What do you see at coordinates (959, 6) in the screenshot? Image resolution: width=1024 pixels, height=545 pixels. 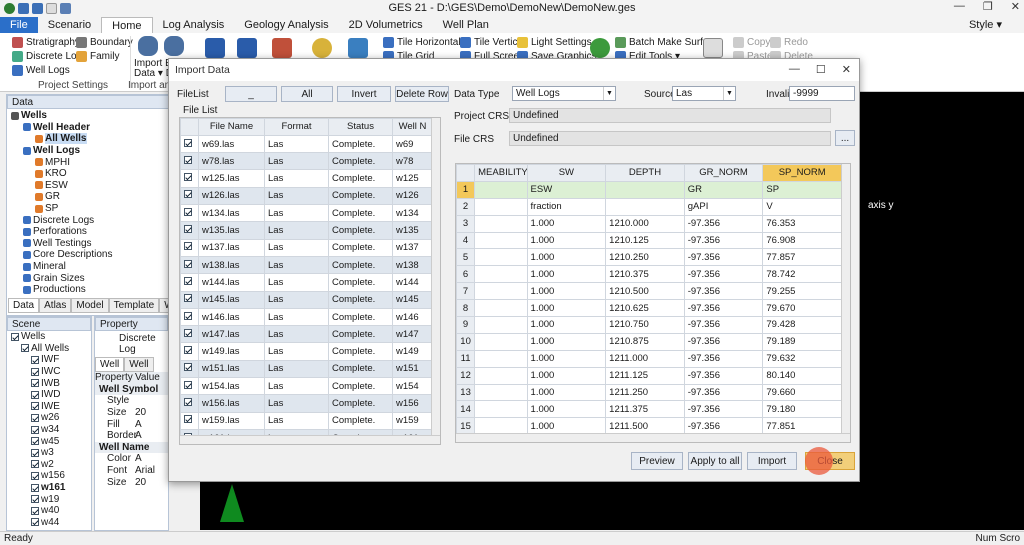 I see `minimize-icon: —` at bounding box center [959, 6].